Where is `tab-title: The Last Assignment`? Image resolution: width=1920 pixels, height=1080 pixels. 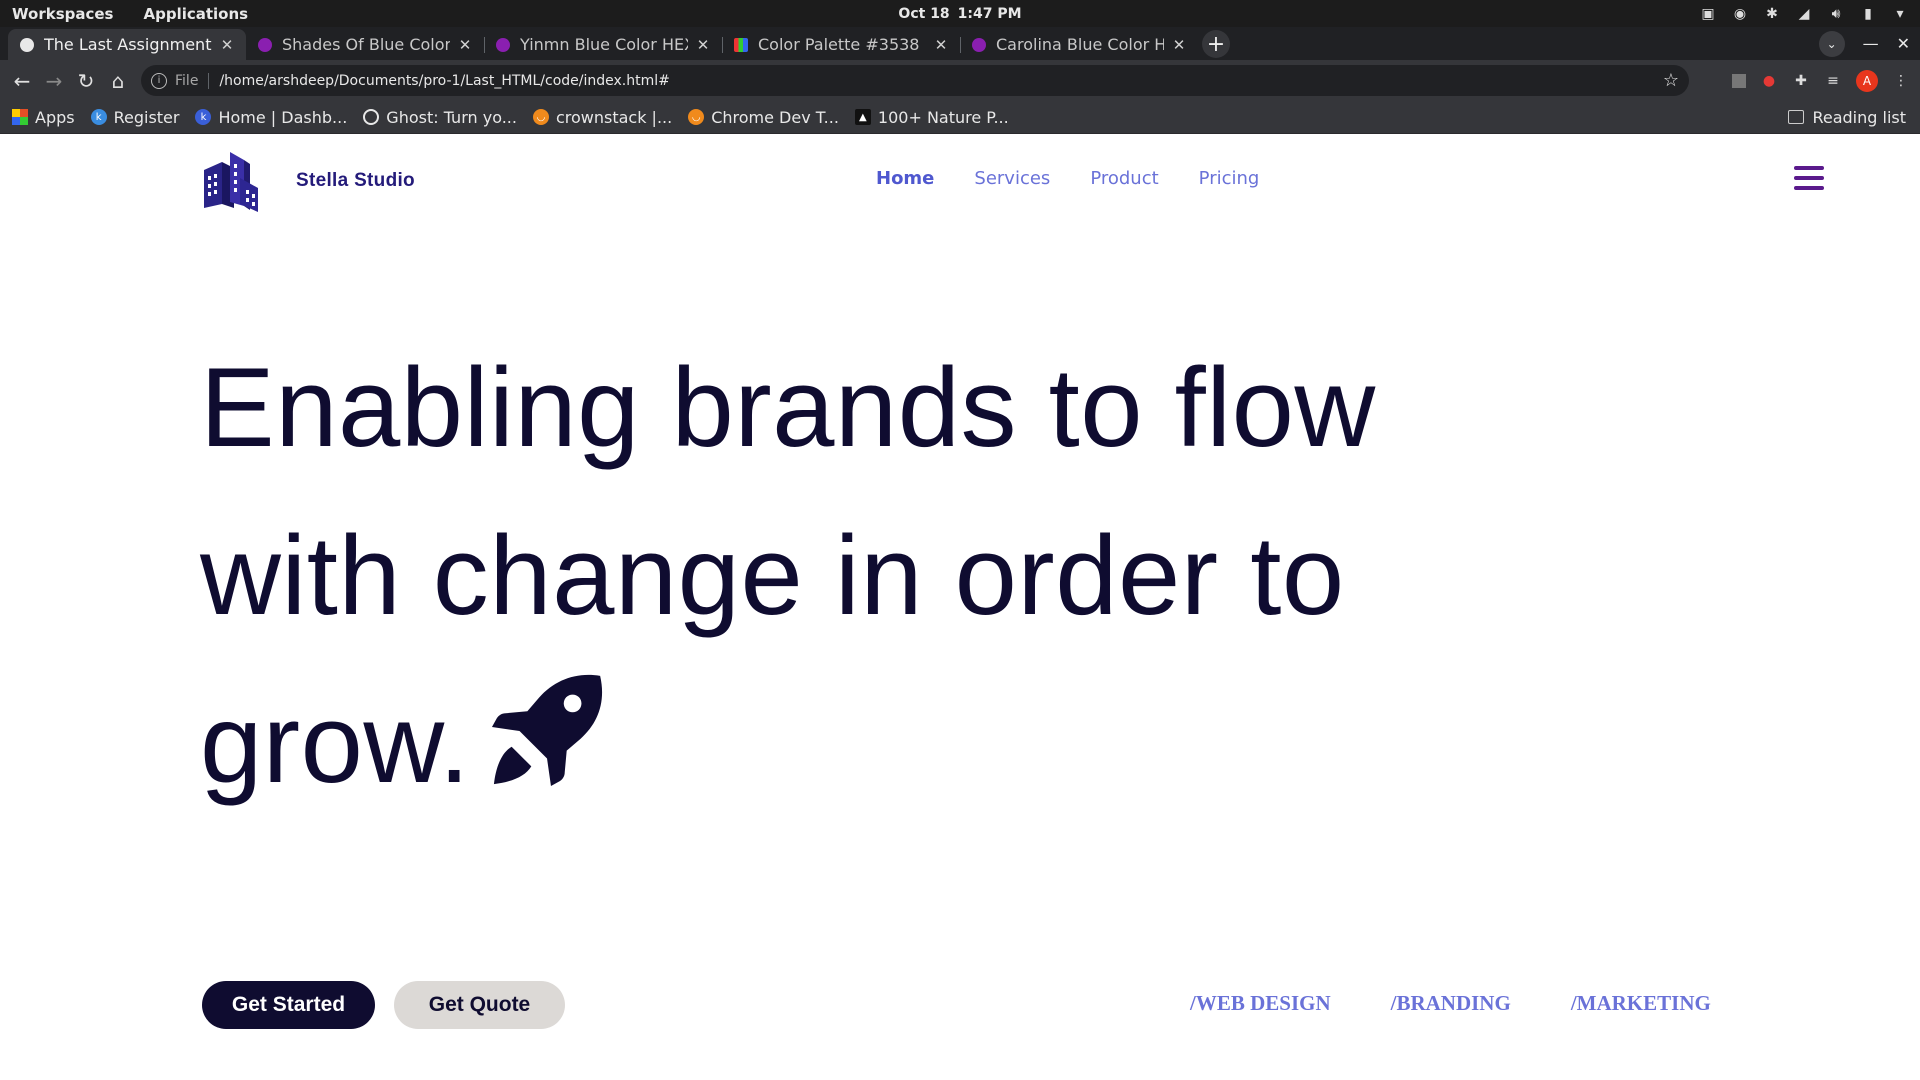
tab-title: The Last Assignment is located at coordinates (128, 44).